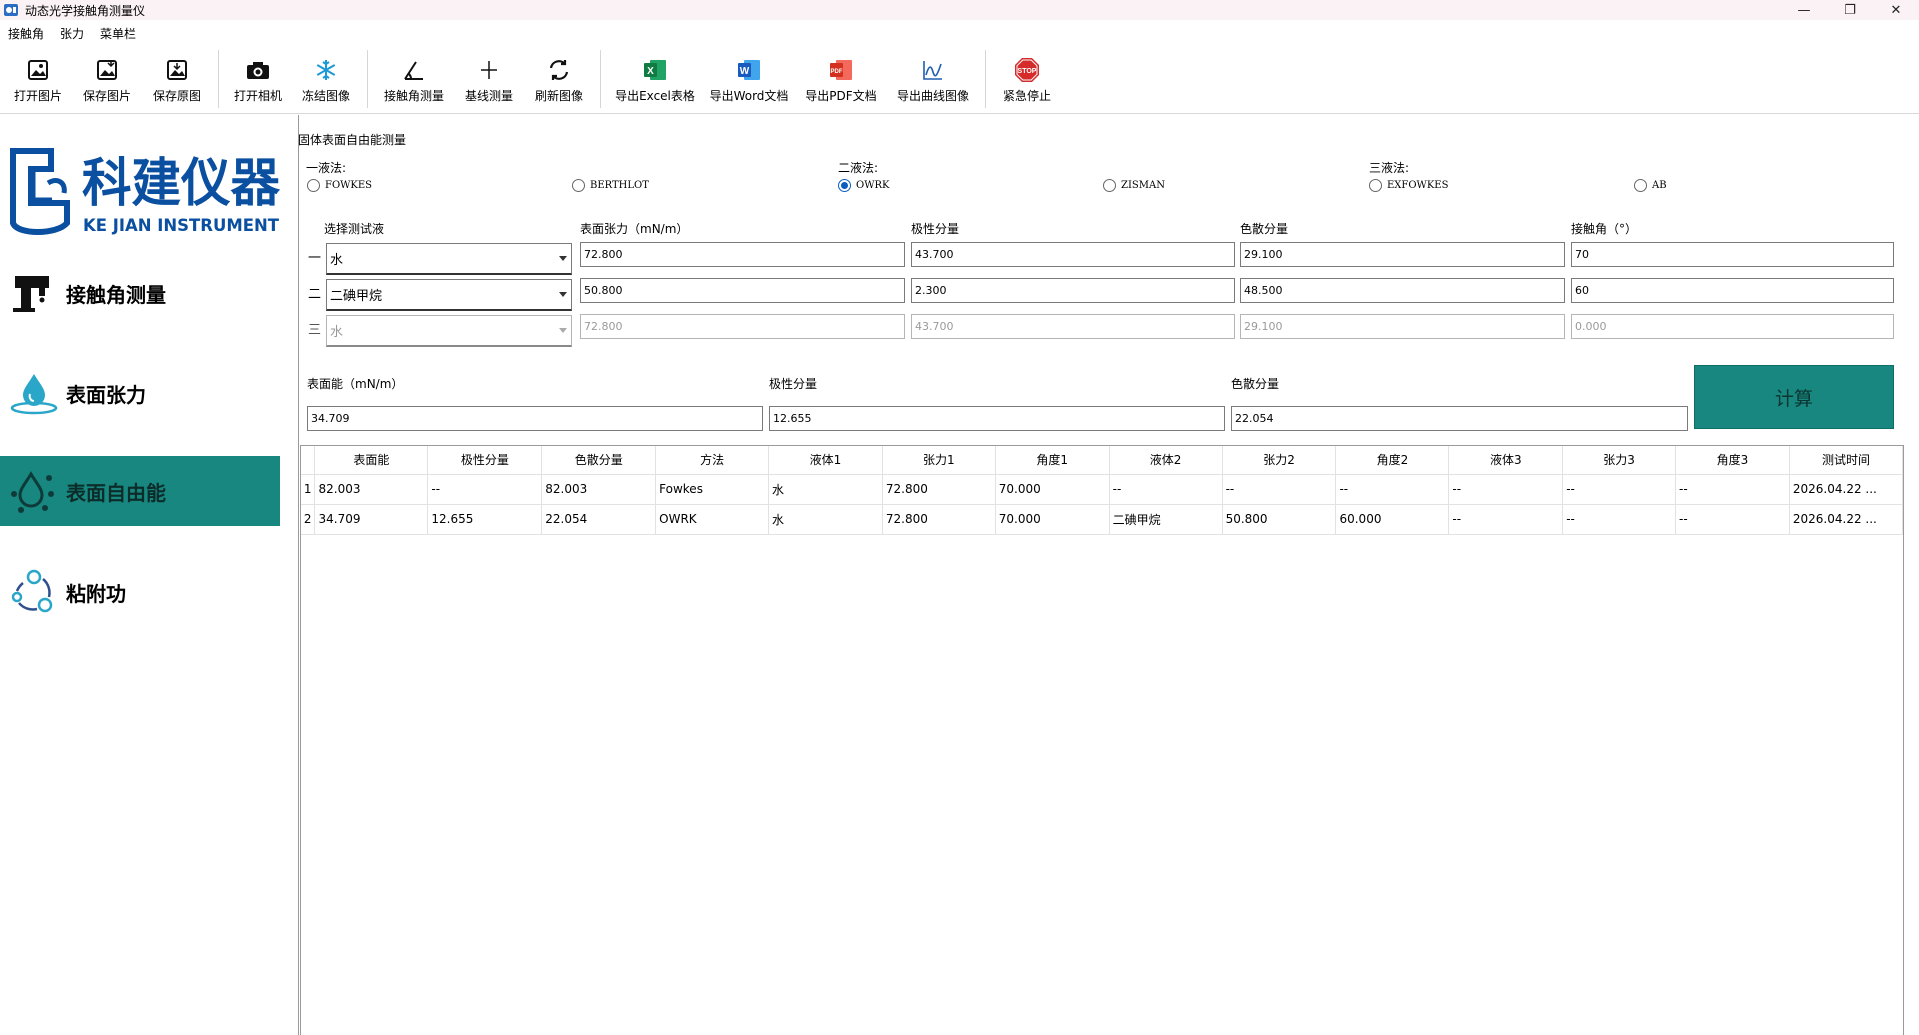  Describe the element at coordinates (563, 258) in the screenshot. I see `chevron-down-icon` at that location.